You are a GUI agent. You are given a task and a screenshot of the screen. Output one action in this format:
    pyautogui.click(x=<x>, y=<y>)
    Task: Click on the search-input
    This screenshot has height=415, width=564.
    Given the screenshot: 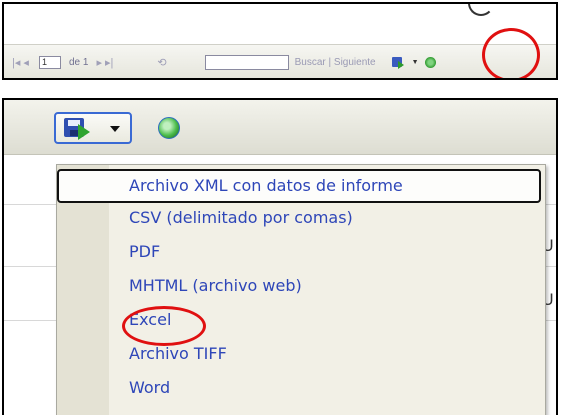 What is the action you would take?
    pyautogui.click(x=246, y=62)
    